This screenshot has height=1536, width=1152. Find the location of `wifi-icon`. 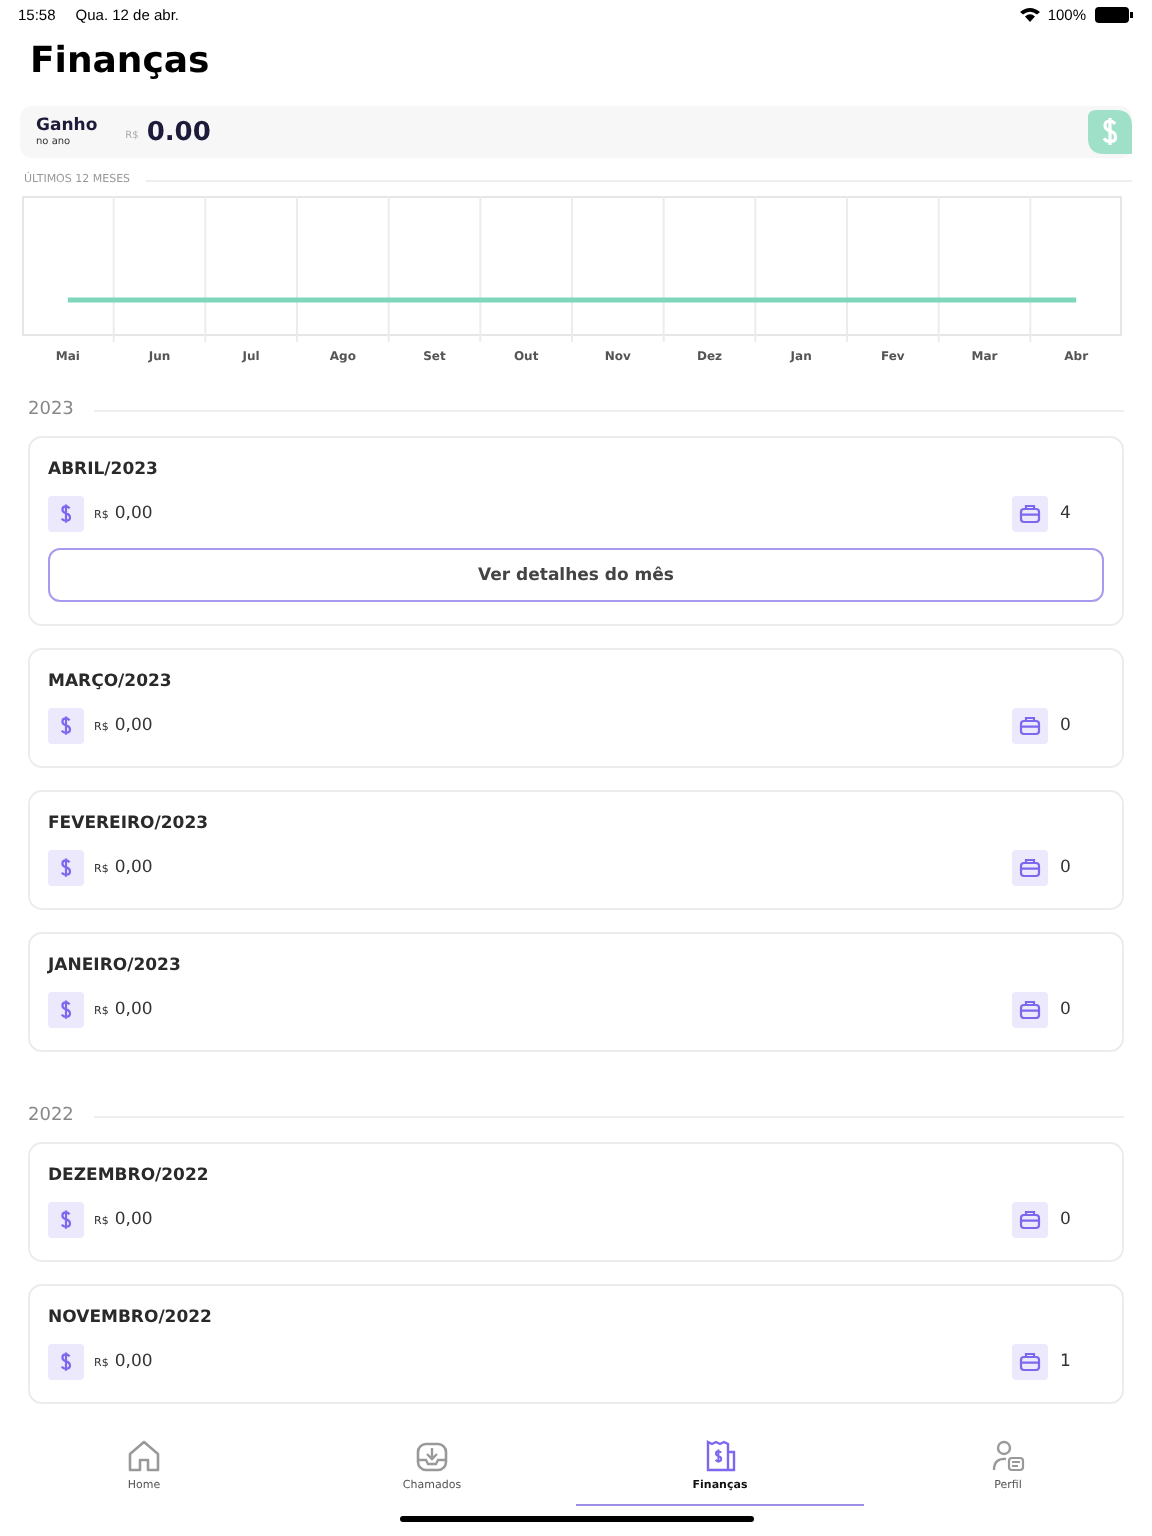

wifi-icon is located at coordinates (1029, 14).